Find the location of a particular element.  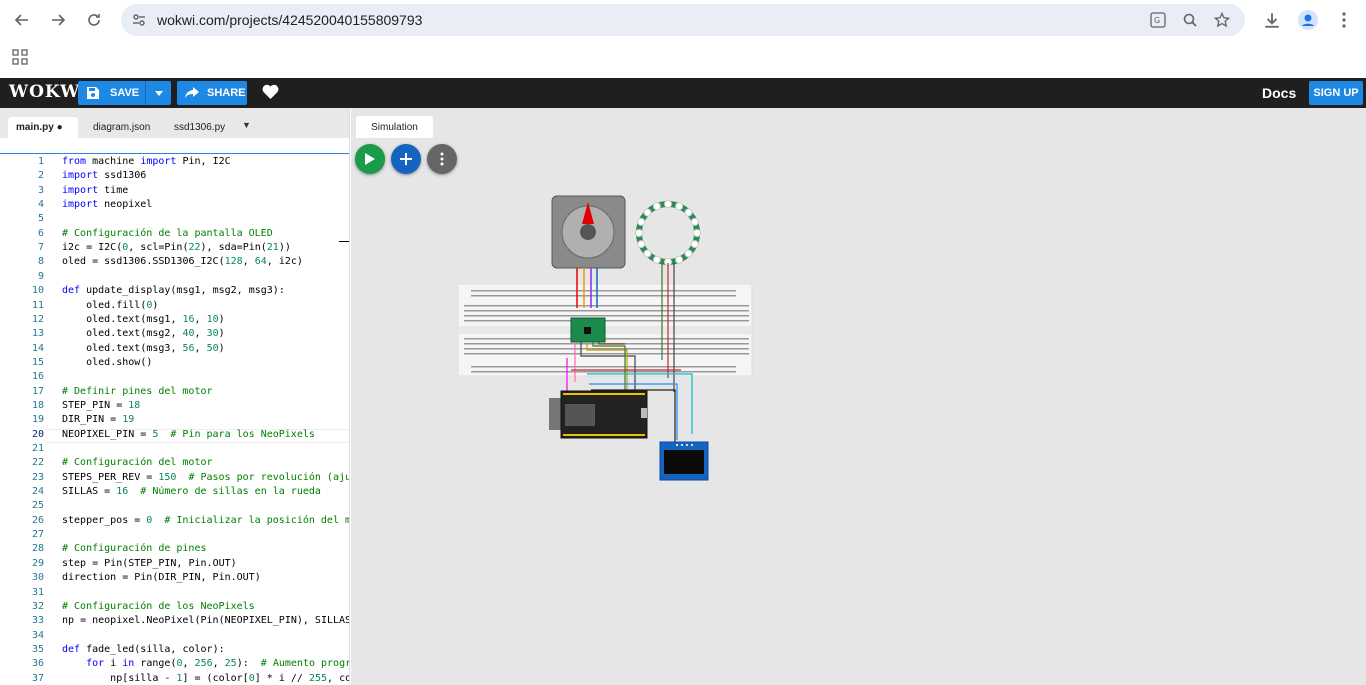

code-line: 21 is located at coordinates (174, 450).